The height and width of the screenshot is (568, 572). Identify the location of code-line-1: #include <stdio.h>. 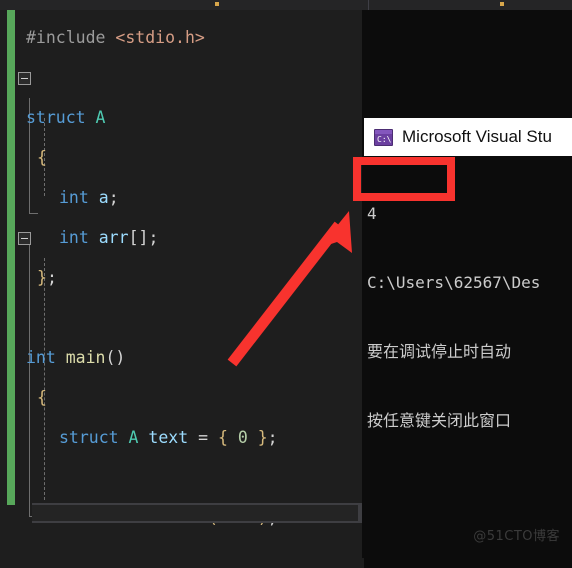
(115, 38).